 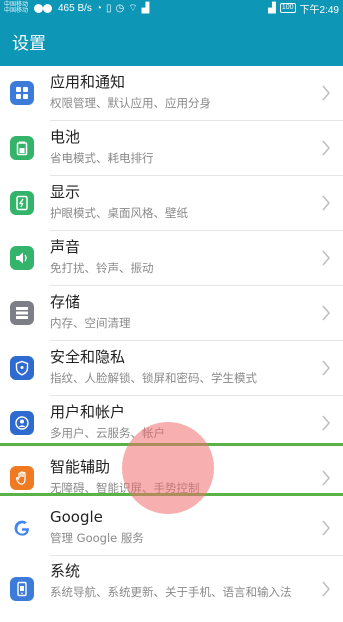 I want to click on item-title: 存储, so click(x=65, y=302).